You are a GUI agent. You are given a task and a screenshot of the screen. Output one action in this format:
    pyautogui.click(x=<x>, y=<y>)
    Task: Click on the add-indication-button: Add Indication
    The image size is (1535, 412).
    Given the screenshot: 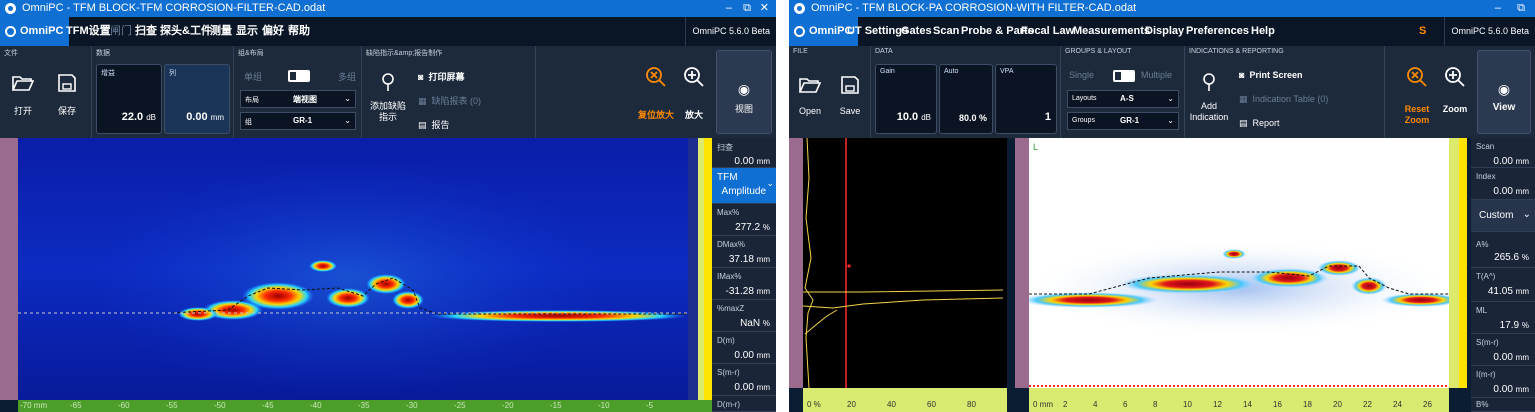 What is the action you would take?
    pyautogui.click(x=1209, y=97)
    